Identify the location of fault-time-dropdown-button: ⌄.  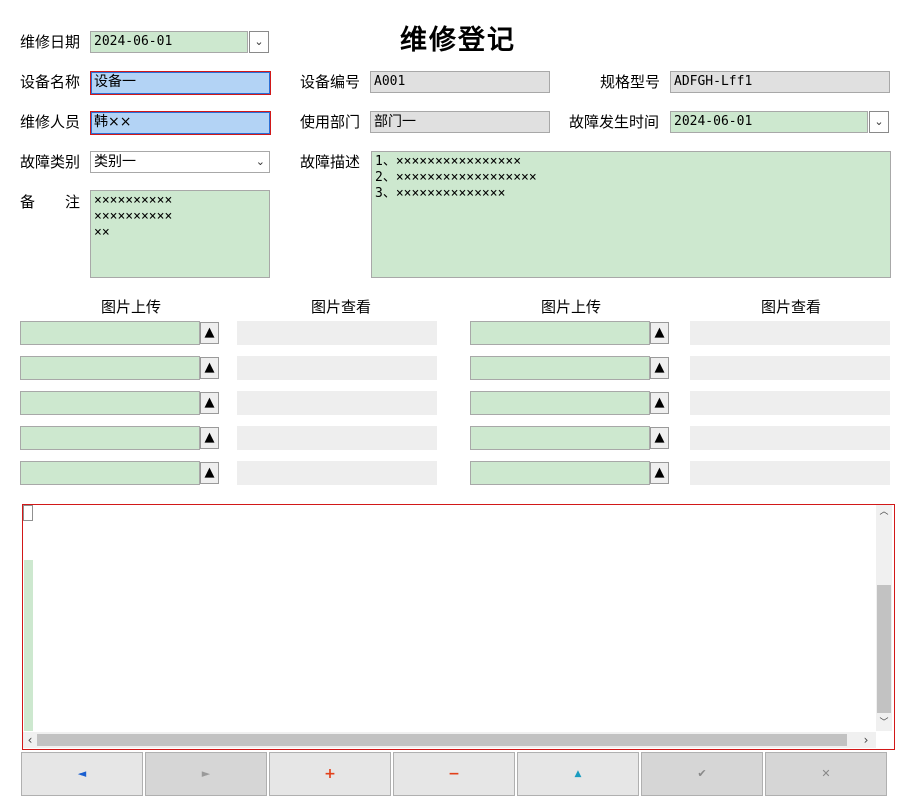
(879, 122).